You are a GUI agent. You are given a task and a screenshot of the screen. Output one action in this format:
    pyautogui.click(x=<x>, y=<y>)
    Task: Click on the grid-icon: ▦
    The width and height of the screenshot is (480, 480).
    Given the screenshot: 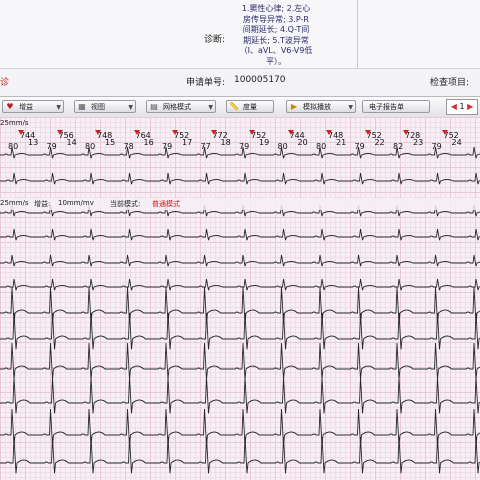 What is the action you would take?
    pyautogui.click(x=82, y=106)
    